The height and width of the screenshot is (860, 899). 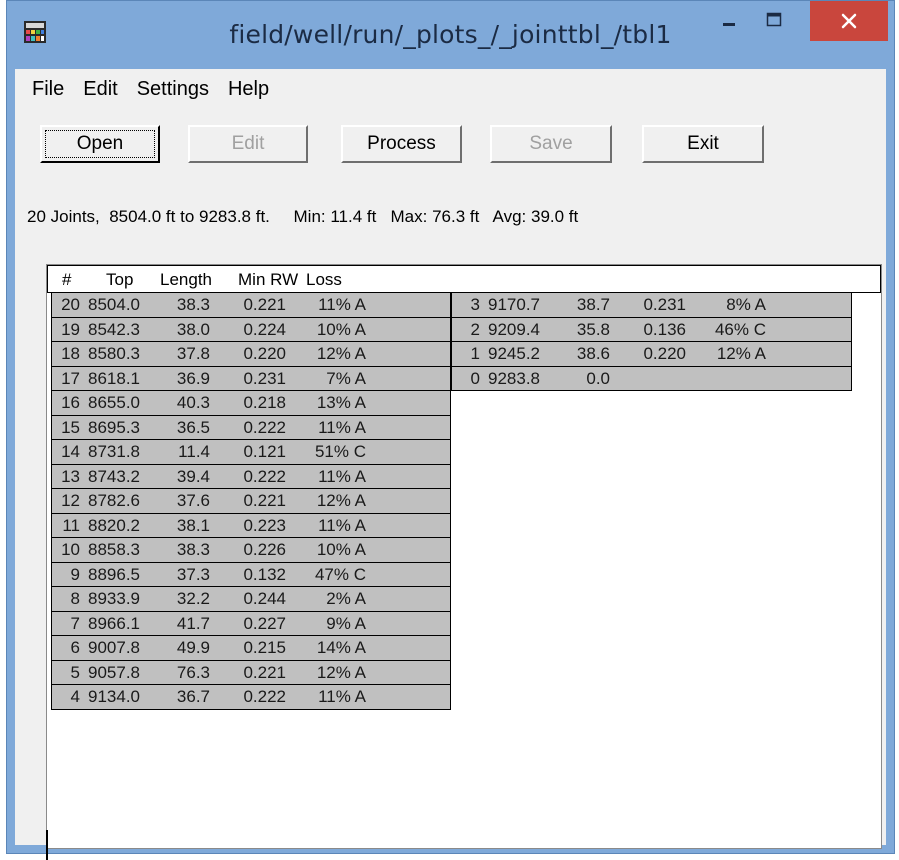 I want to click on table-row: 10 8858.3 38.3 0.226 10% A, so click(x=251, y=550).